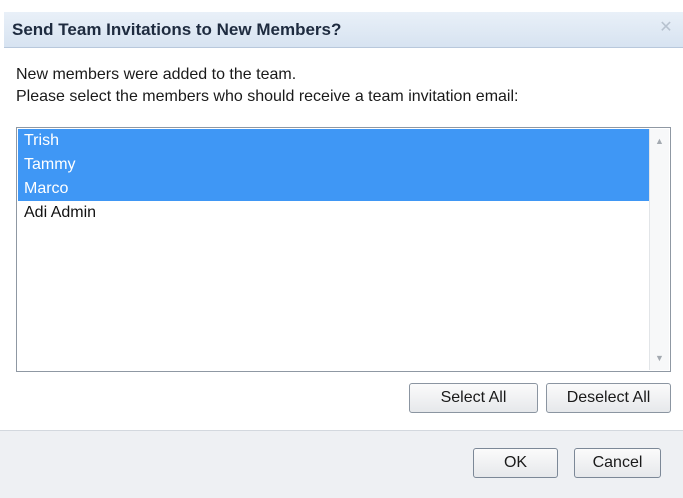 The height and width of the screenshot is (498, 683). What do you see at coordinates (659, 141) in the screenshot?
I see `scroll-up-icon: ▲` at bounding box center [659, 141].